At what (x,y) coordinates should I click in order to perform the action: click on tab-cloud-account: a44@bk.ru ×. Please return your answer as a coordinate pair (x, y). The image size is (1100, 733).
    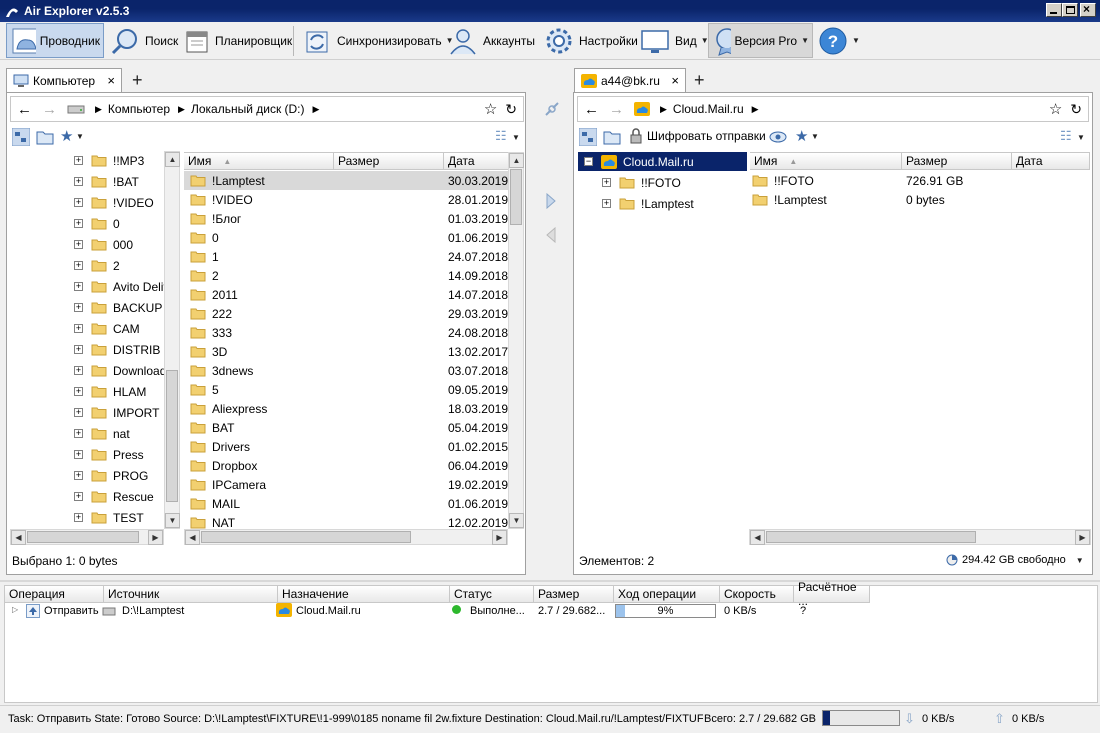
    Looking at the image, I should click on (630, 80).